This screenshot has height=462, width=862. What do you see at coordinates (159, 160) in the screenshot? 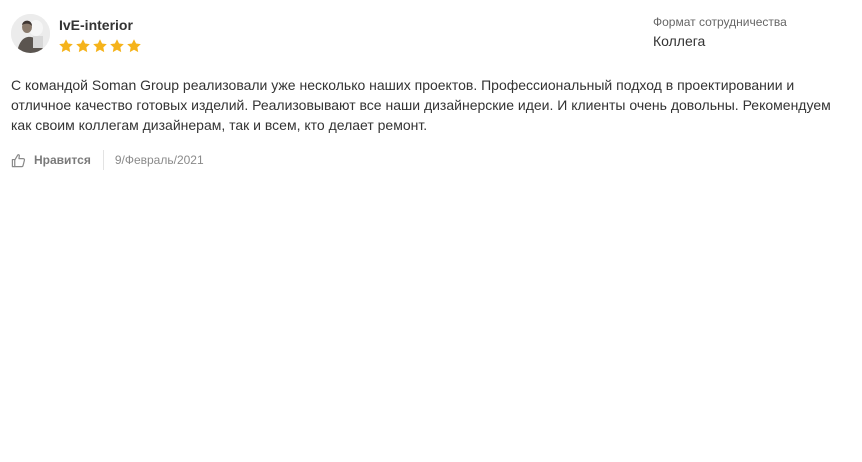
I see `review-date: 9/Февраль/2021` at bounding box center [159, 160].